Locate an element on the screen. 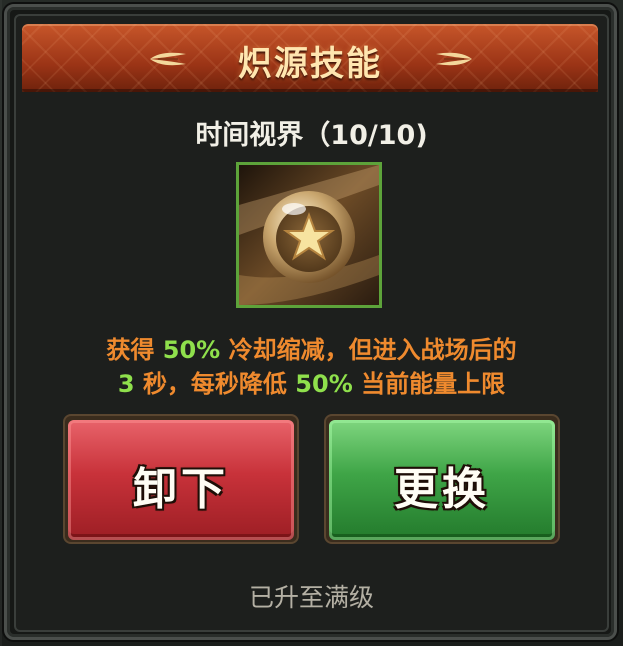 This screenshot has width=623, height=646. title-bar: 炽源技能 is located at coordinates (310, 58).